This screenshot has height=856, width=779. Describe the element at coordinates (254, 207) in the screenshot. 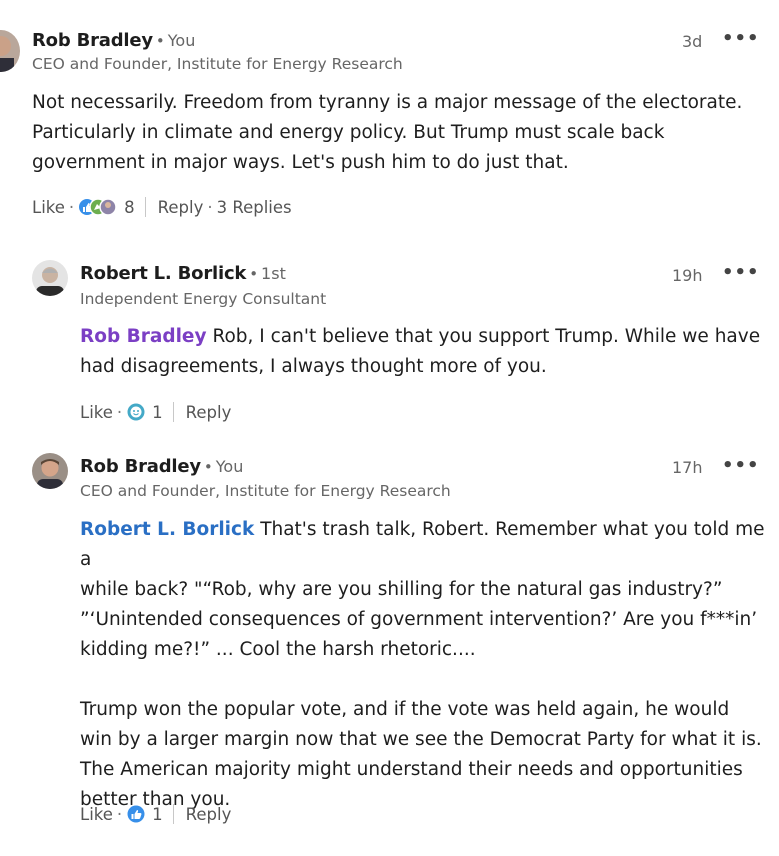

I see `replies-link: 3 Replies` at that location.